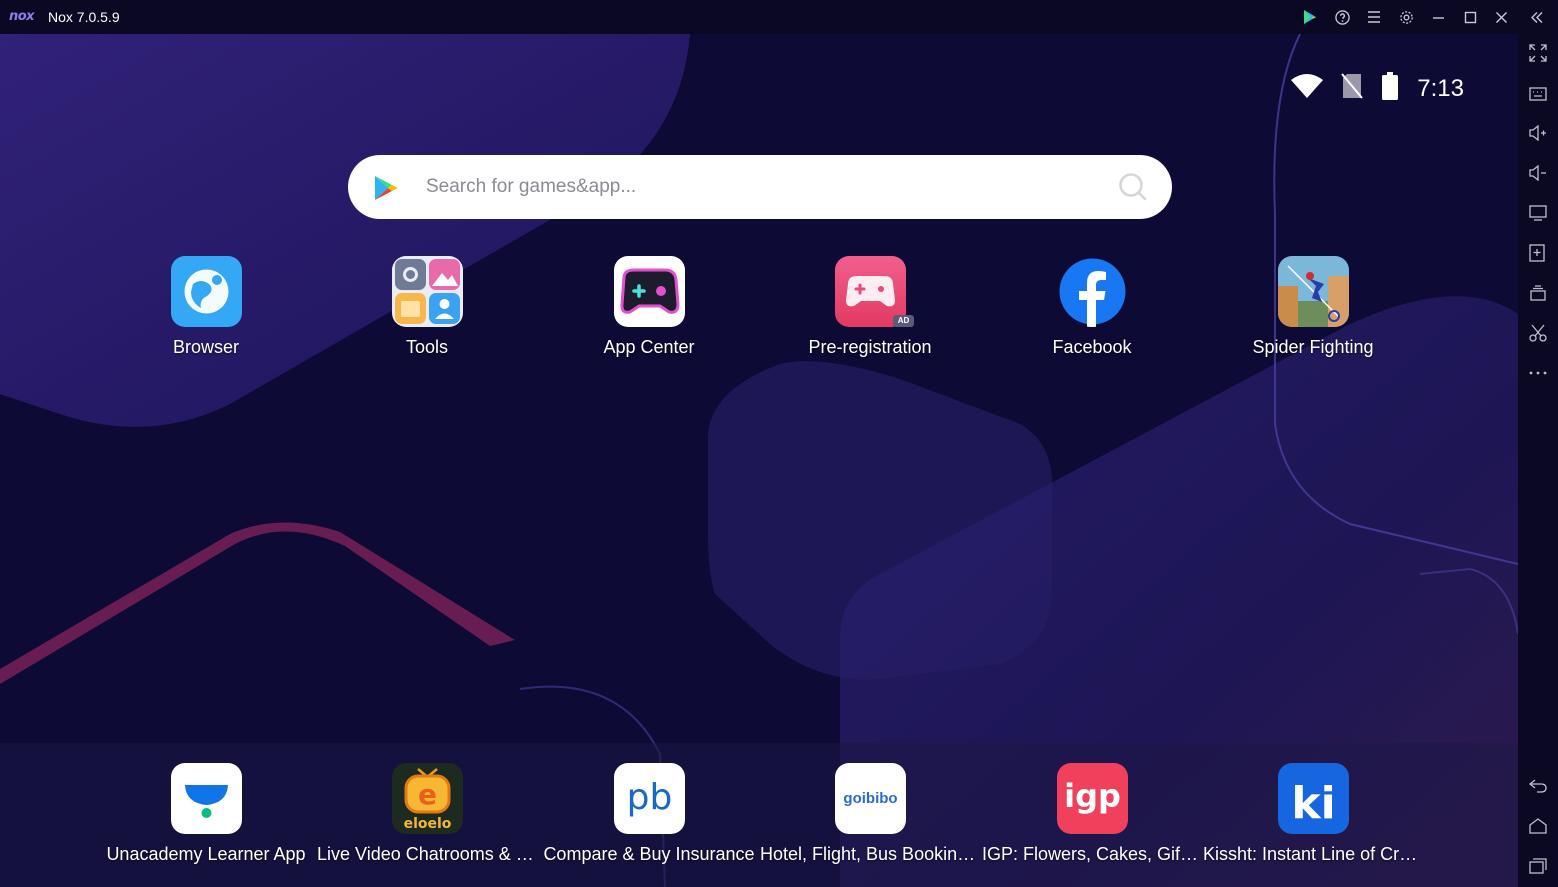 The image size is (1558, 887). I want to click on app-label: Live Video Chatrooms & Ga.., so click(427, 854).